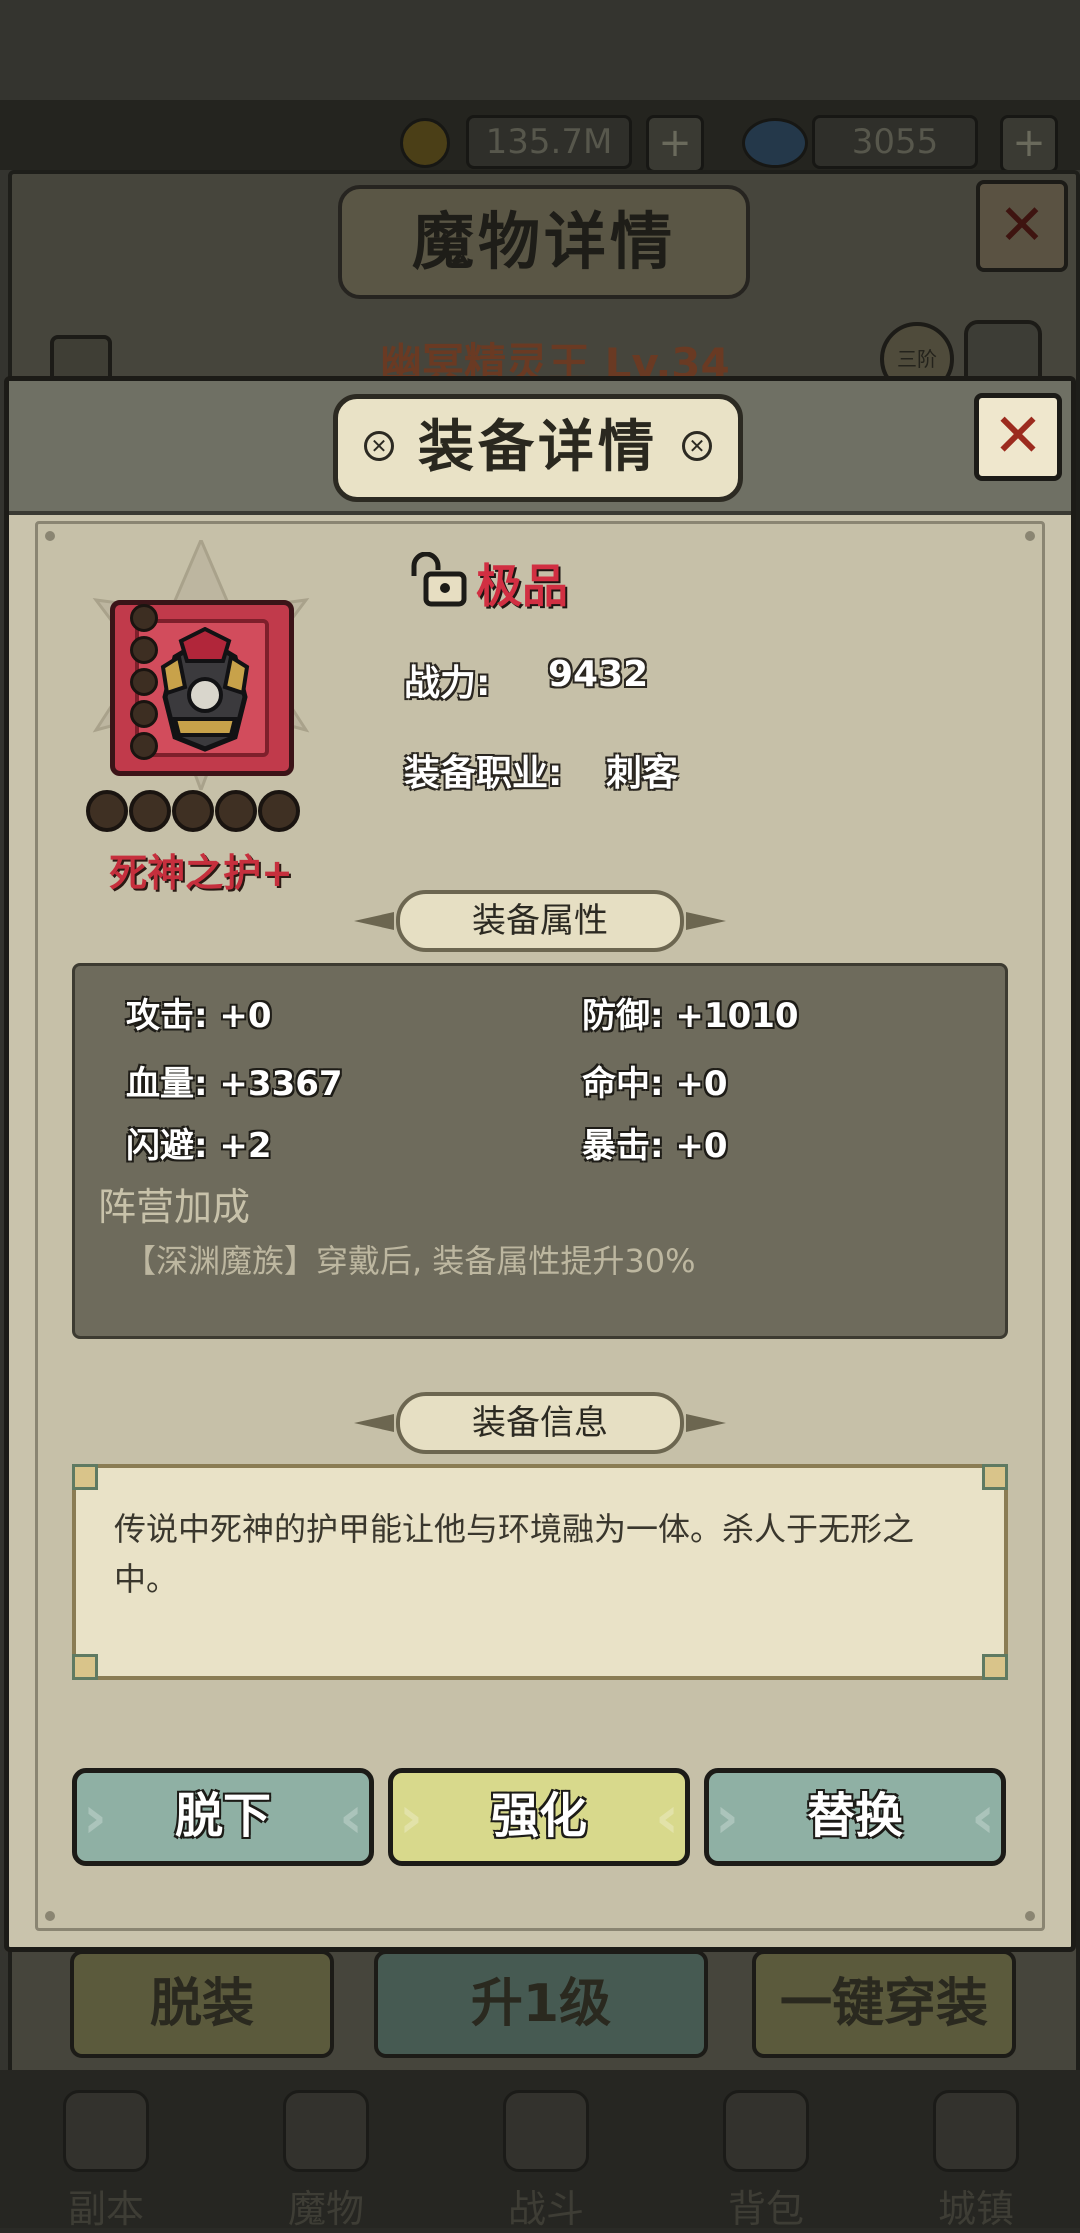 This screenshot has height=2233, width=1080. What do you see at coordinates (675, 144) in the screenshot?
I see `add-gold-button: +` at bounding box center [675, 144].